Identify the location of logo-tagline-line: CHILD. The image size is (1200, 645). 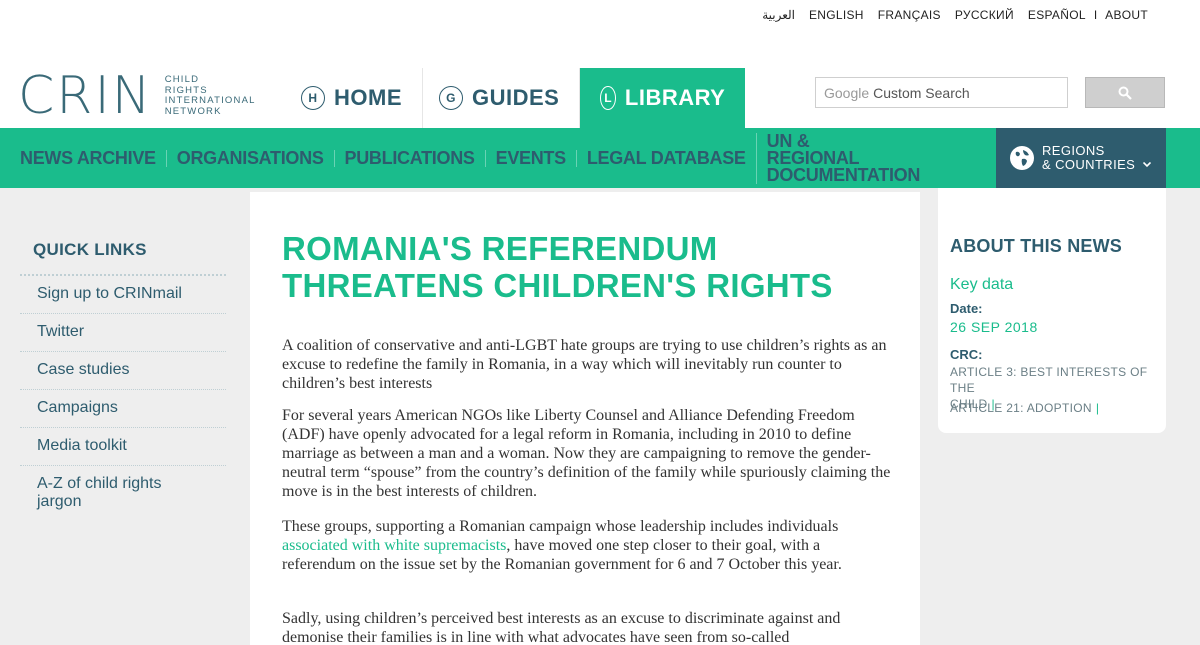
(182, 79).